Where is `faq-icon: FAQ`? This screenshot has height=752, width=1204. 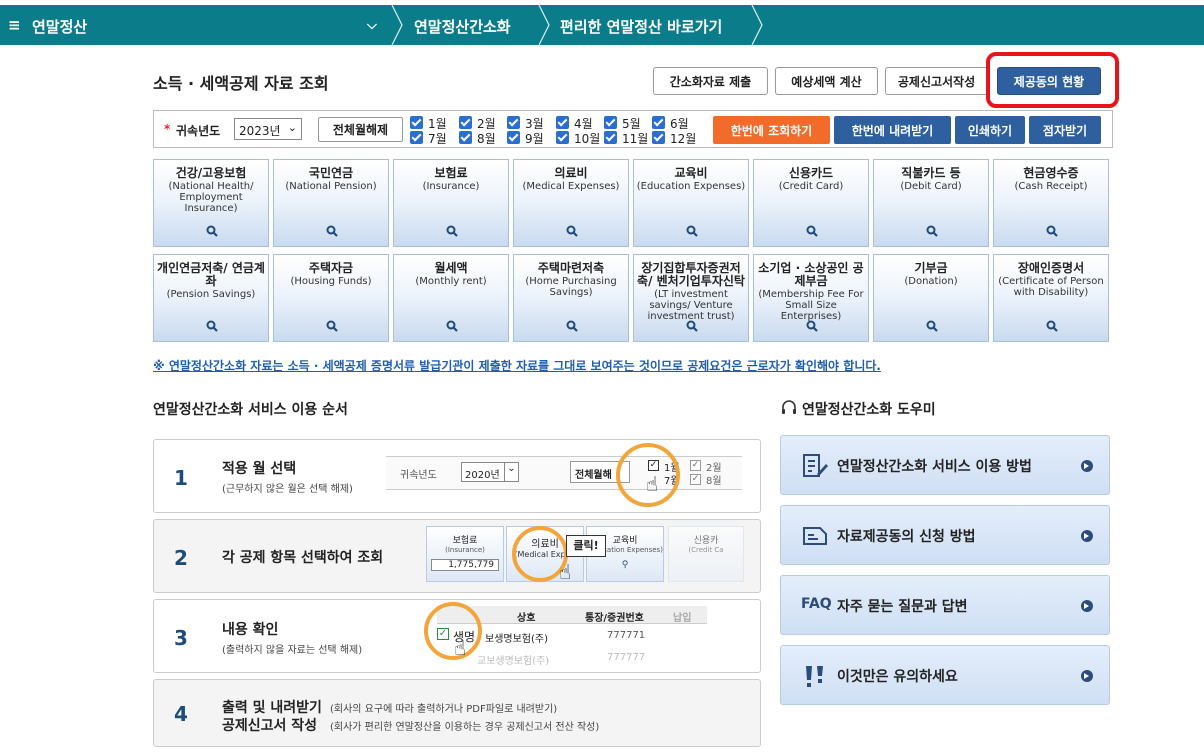
faq-icon: FAQ is located at coordinates (816, 604).